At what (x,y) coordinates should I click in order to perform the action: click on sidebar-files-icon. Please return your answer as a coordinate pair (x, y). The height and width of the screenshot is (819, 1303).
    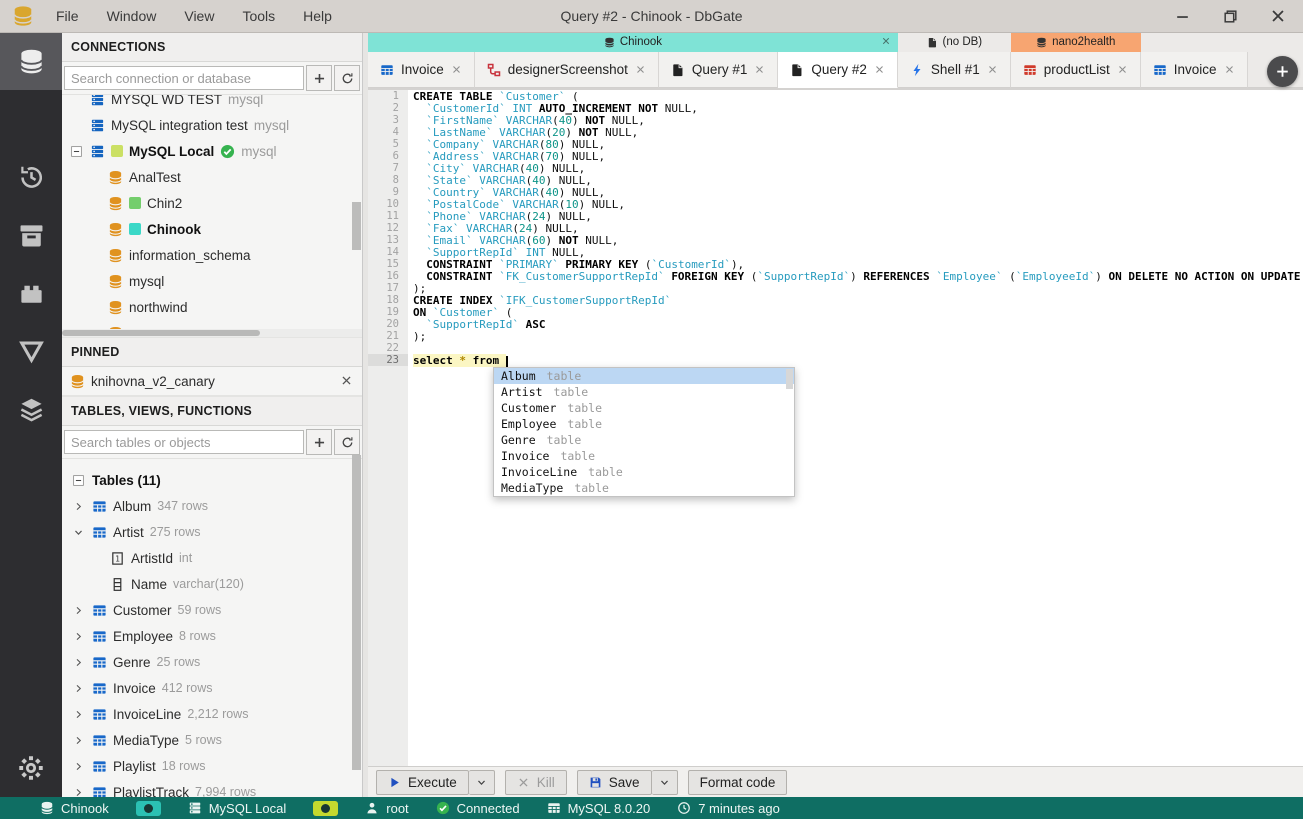
    Looking at the image, I should click on (31, 119).